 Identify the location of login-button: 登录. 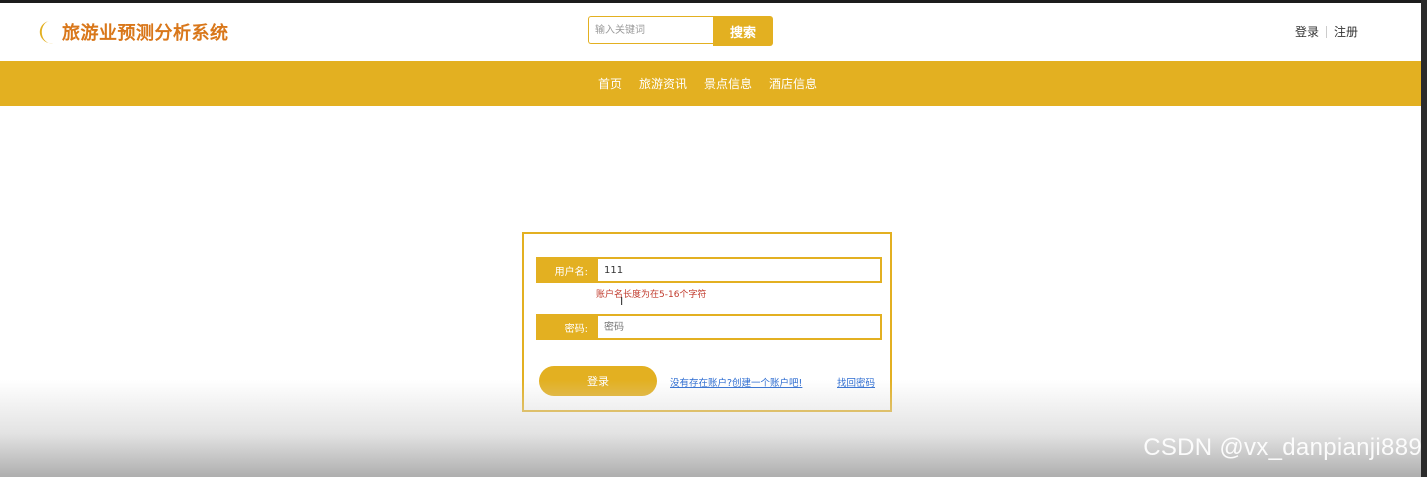
(598, 381).